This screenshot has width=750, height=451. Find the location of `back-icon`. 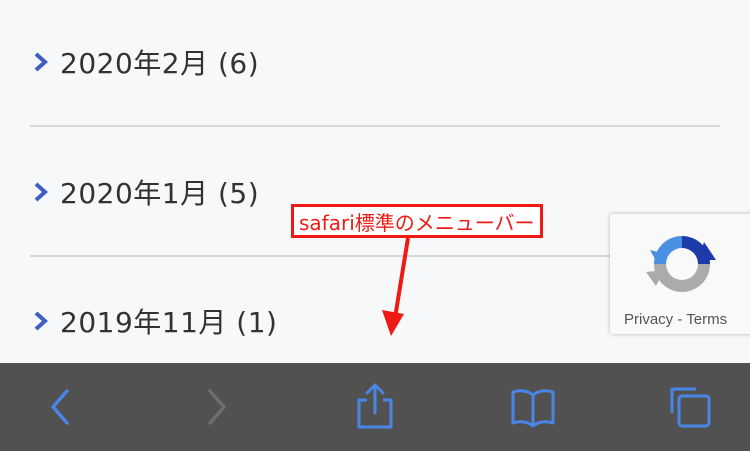

back-icon is located at coordinates (60, 407).